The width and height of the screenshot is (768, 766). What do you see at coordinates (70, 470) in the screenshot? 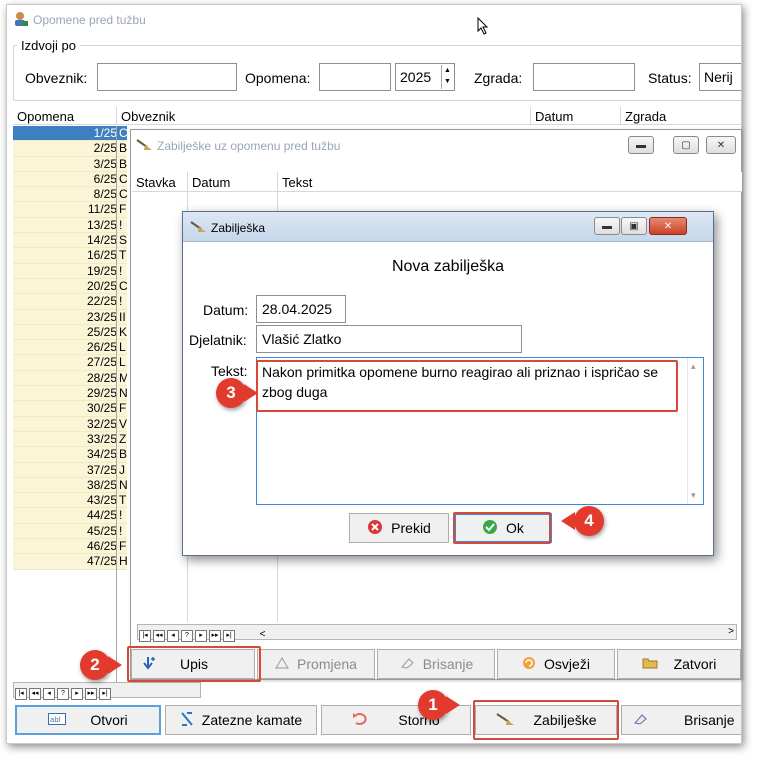
I see `table-row: 37/25 J` at bounding box center [70, 470].